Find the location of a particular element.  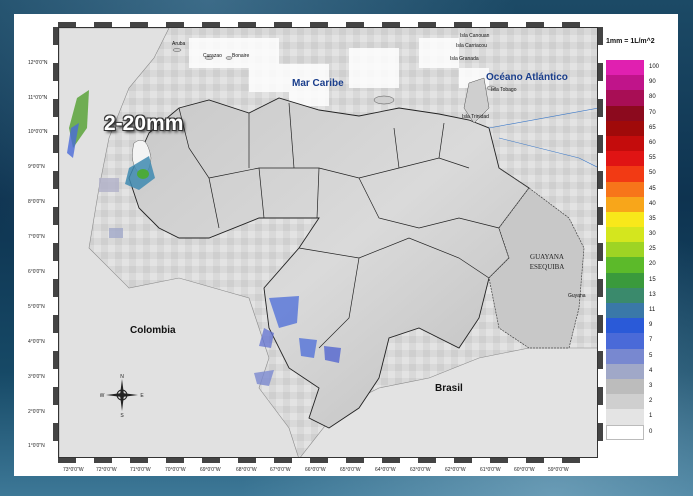

place-bonaire: Bonaire is located at coordinates (241, 56).